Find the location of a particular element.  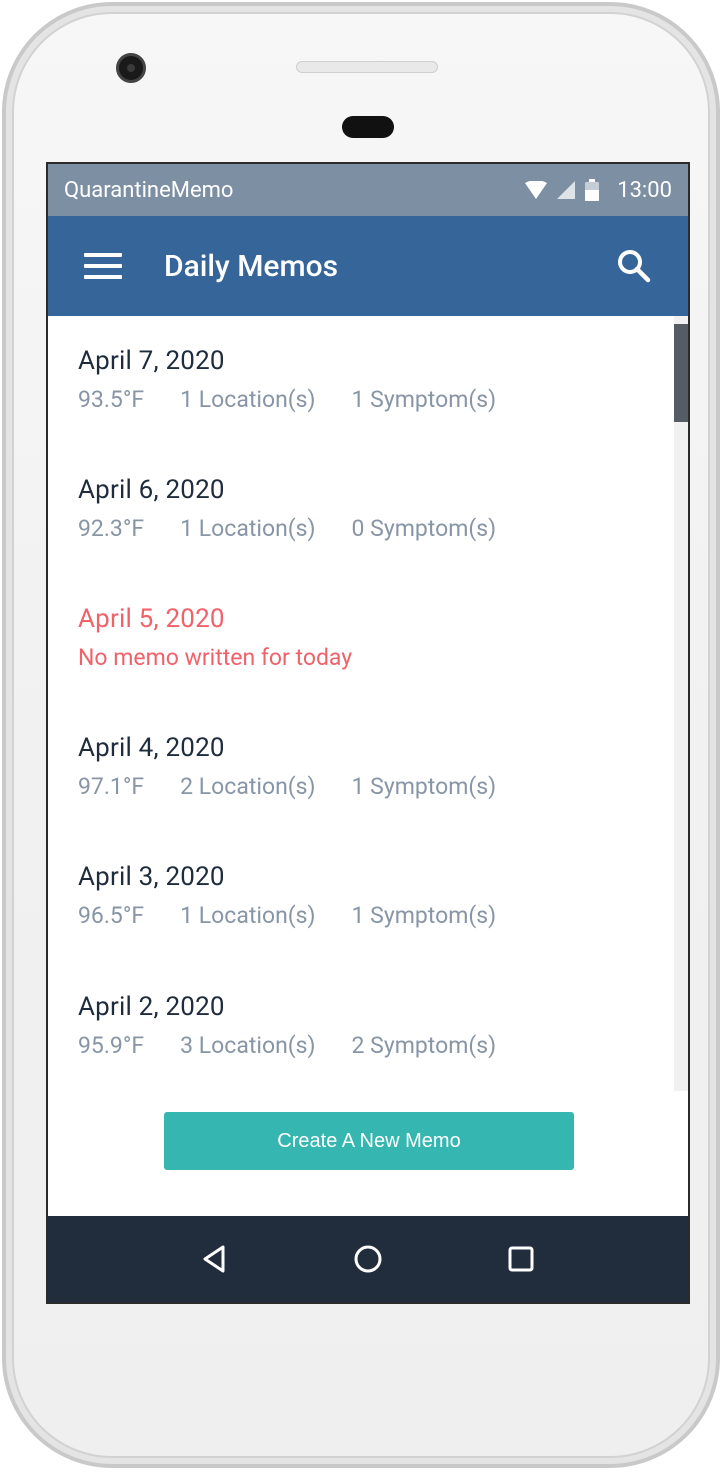

status-time: 13:00 is located at coordinates (644, 190).